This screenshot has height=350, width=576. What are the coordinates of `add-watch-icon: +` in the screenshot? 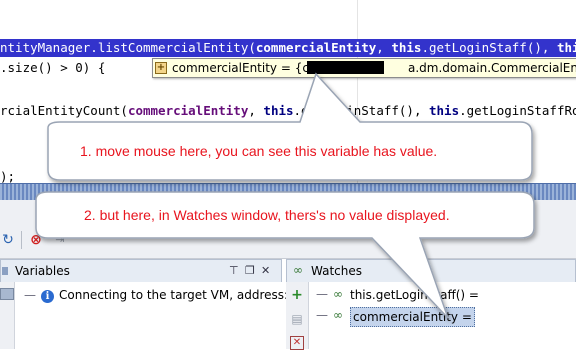 It's located at (297, 295).